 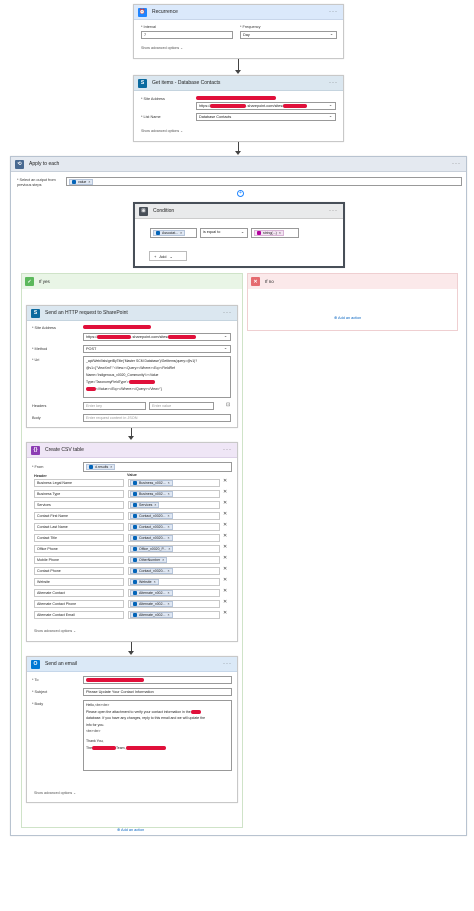 What do you see at coordinates (264, 181) in the screenshot?
I see `select-output-input: value ×` at bounding box center [264, 181].